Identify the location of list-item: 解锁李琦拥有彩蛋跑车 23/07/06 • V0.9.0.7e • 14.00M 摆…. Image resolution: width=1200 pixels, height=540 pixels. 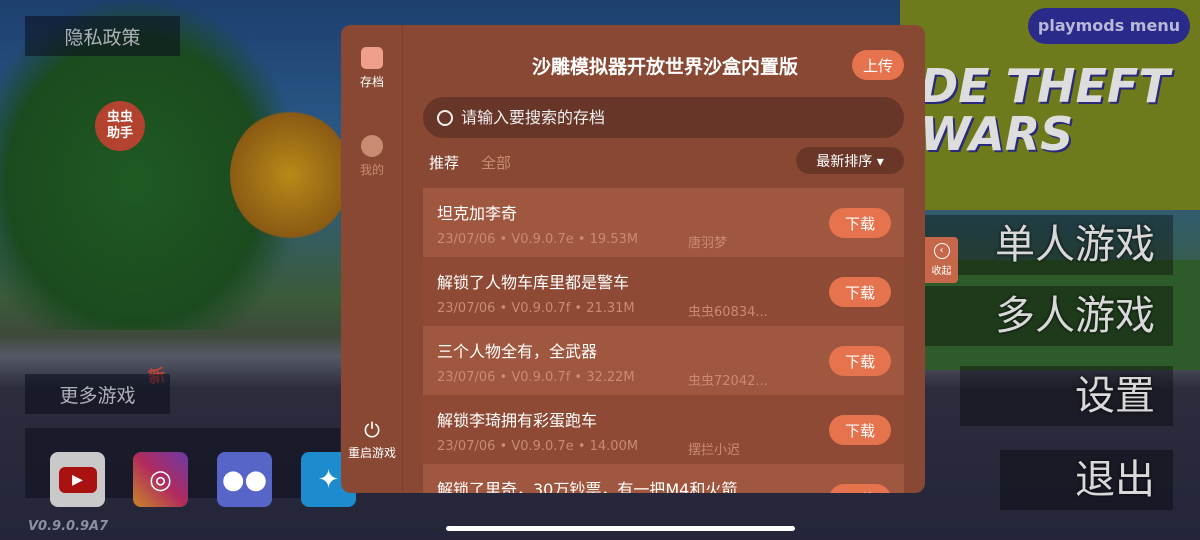
(663, 429).